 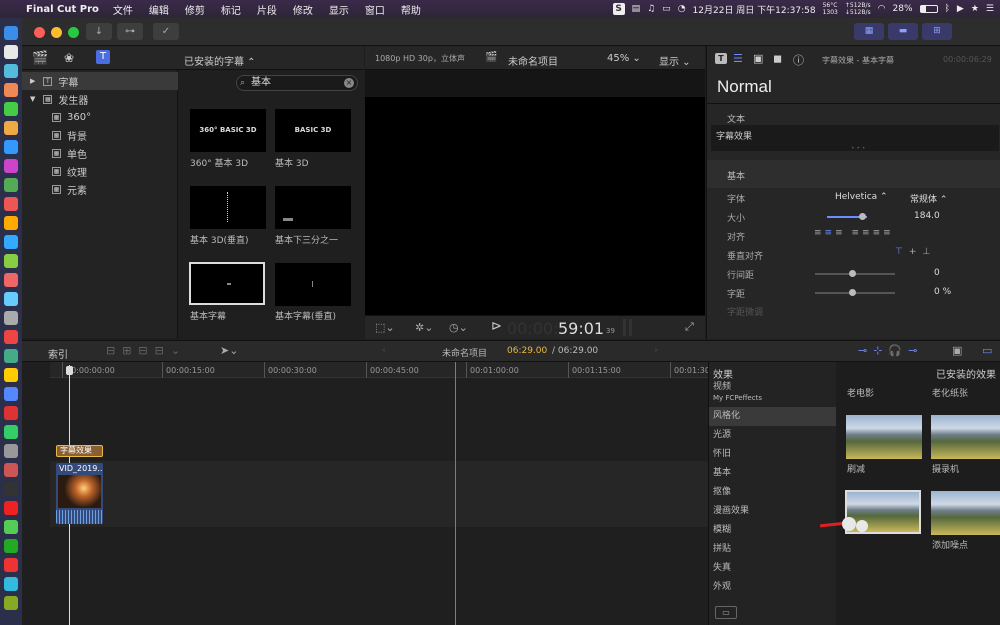 I want to click on size-value: 184.0, so click(x=927, y=216).